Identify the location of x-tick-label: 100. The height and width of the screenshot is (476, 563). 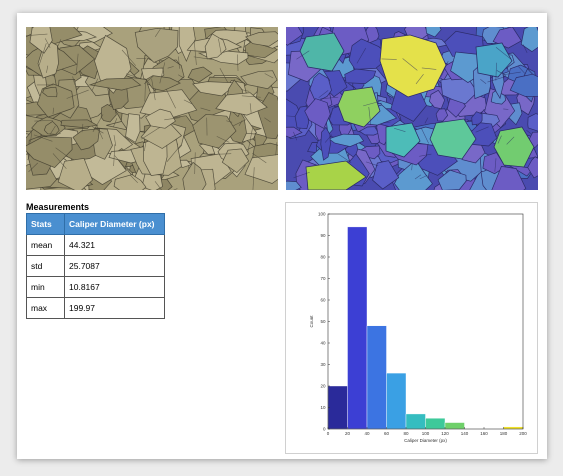
(426, 433).